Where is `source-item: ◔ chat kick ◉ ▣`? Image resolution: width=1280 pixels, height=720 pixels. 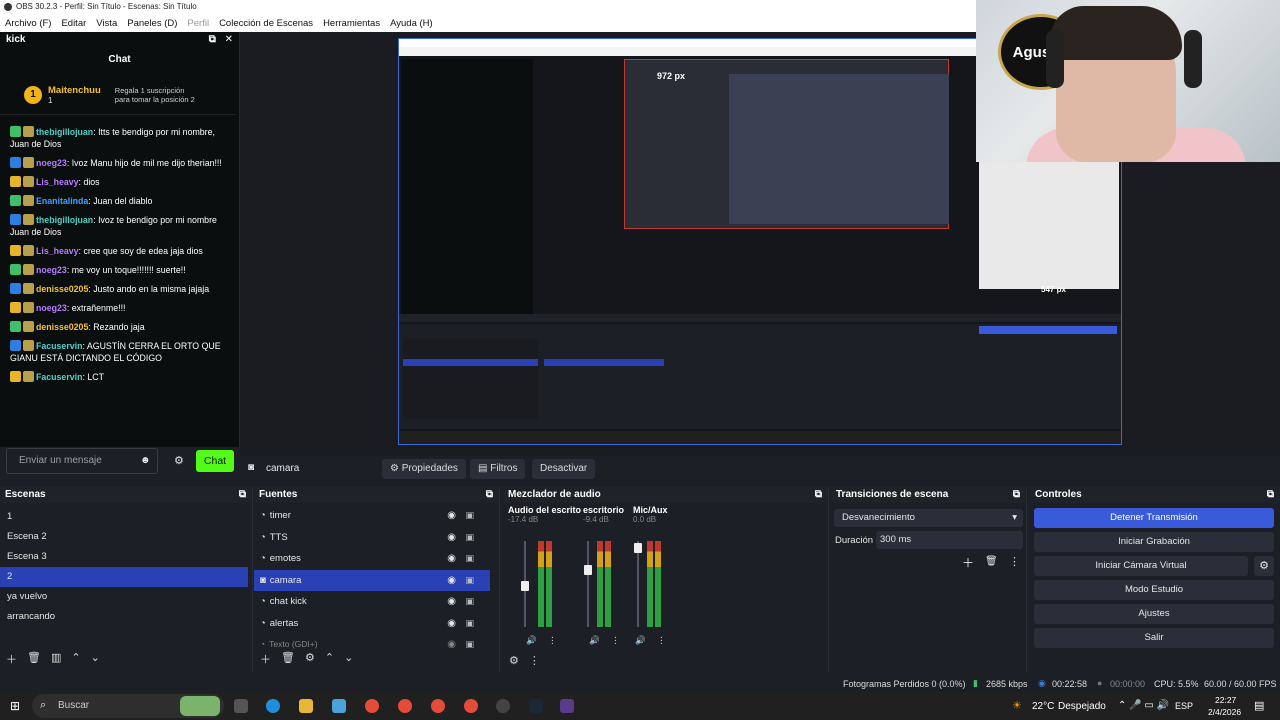 source-item: ◔ chat kick ◉ ▣ is located at coordinates (372, 602).